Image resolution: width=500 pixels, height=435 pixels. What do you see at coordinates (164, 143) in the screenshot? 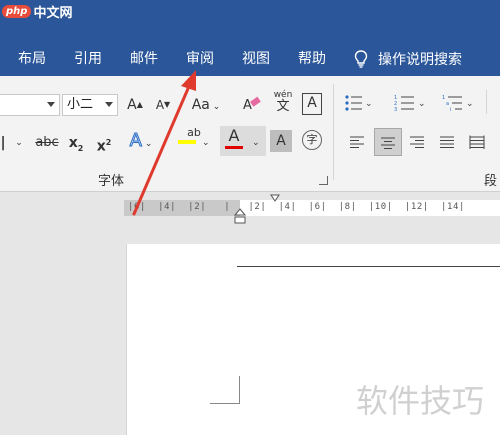
I see `annotation-arrow` at bounding box center [164, 143].